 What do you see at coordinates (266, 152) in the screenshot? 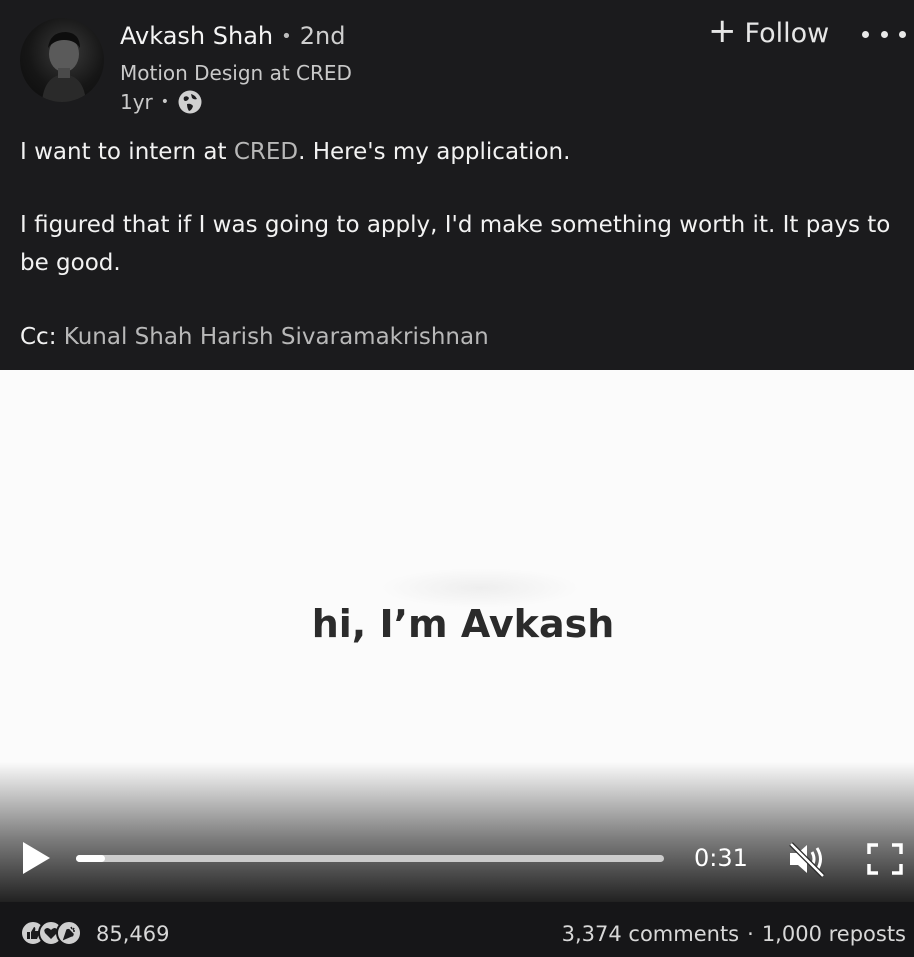
I see `mention-cred: CRED` at bounding box center [266, 152].